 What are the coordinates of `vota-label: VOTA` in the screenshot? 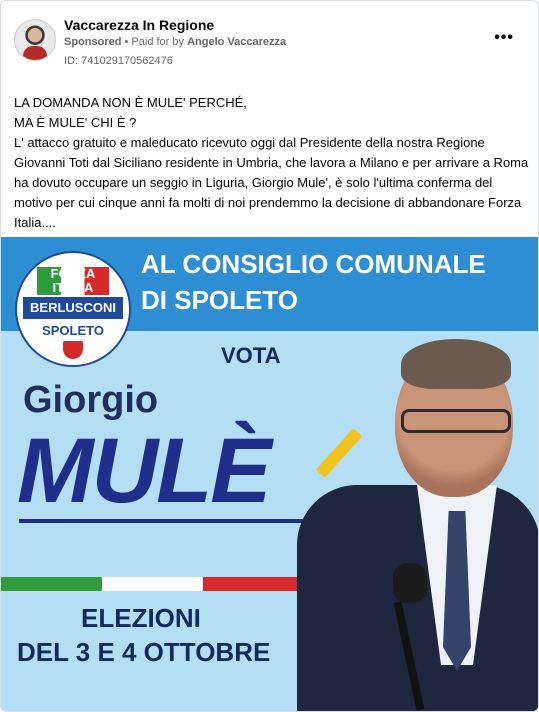 It's located at (251, 355).